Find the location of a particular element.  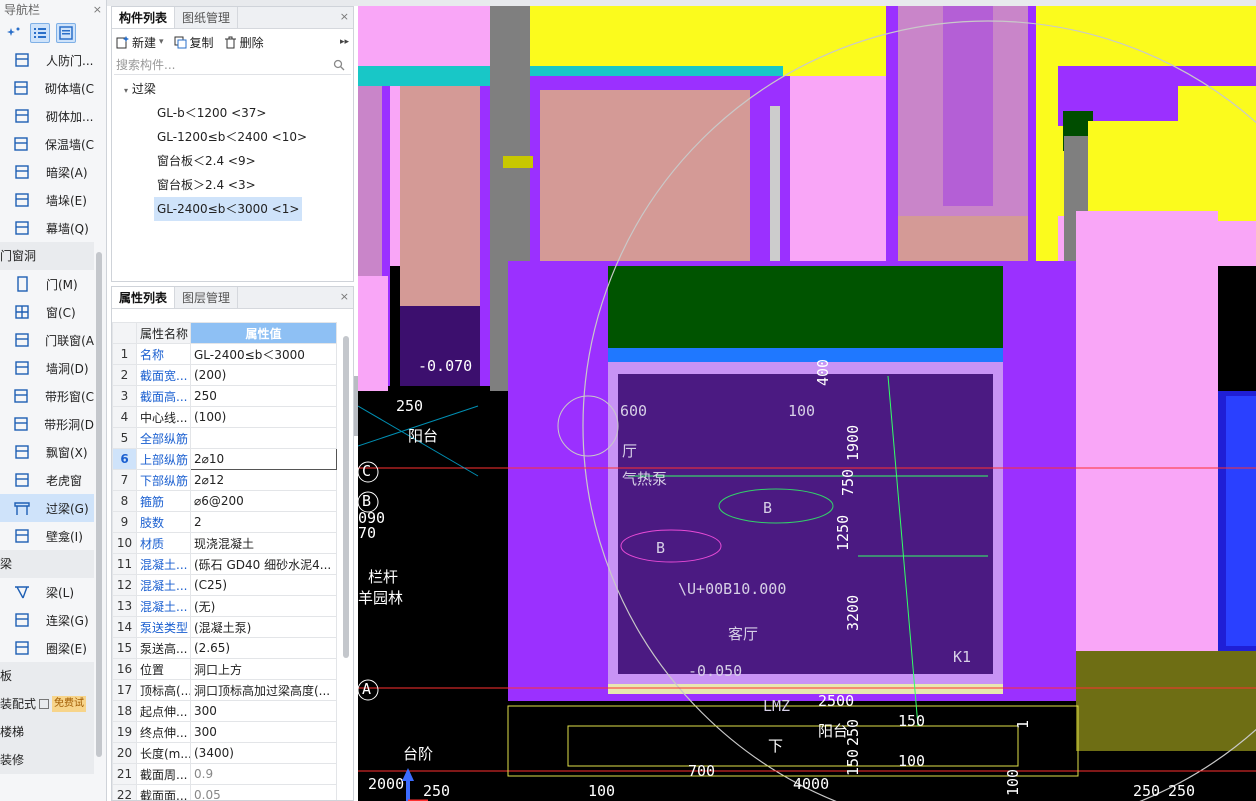

nav-item-niche: 壁龛(I) is located at coordinates (47, 536).